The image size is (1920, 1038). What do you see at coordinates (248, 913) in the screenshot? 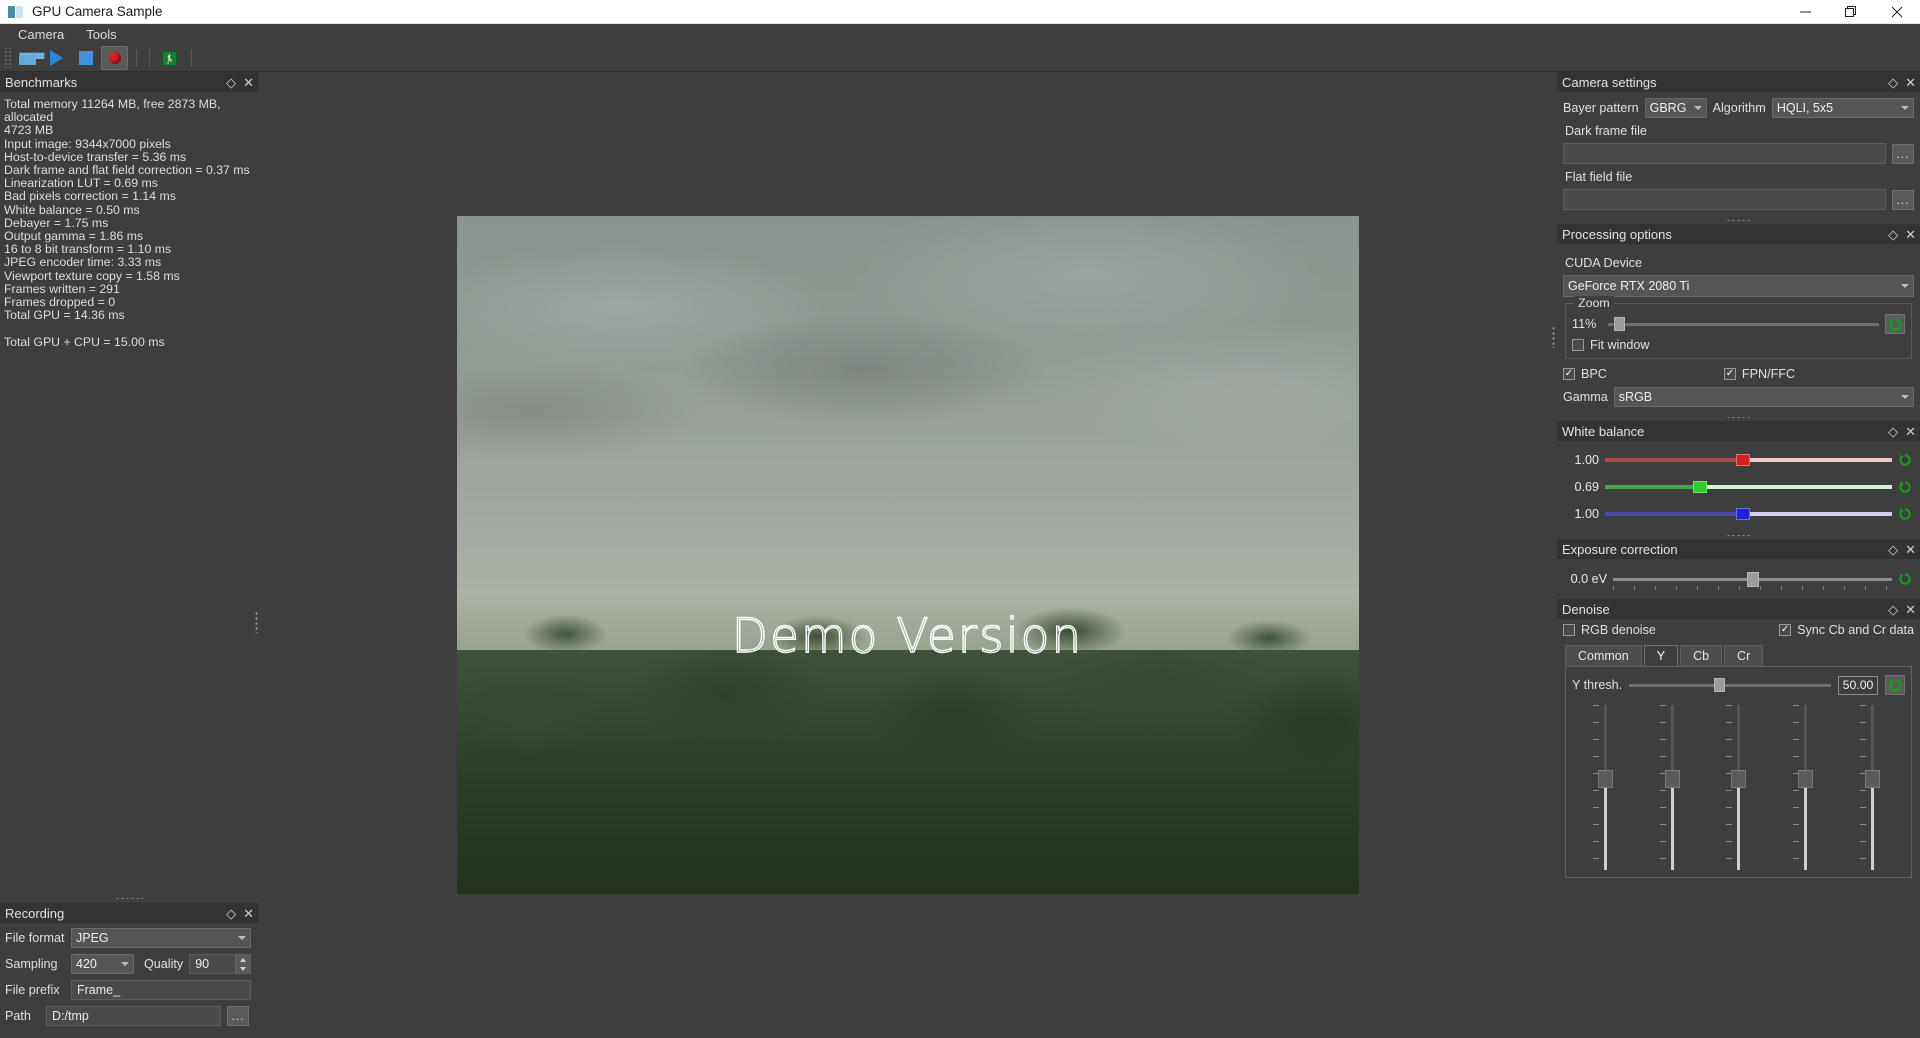
I see `recording-close-icon: ✕` at bounding box center [248, 913].